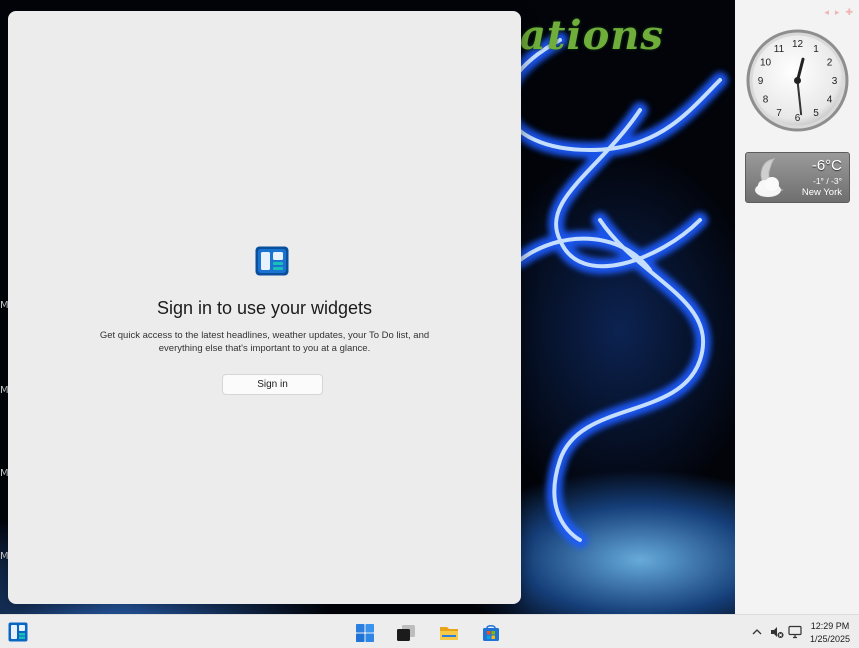  What do you see at coordinates (826, 13) in the screenshot?
I see `previous-icon: ◂` at bounding box center [826, 13].